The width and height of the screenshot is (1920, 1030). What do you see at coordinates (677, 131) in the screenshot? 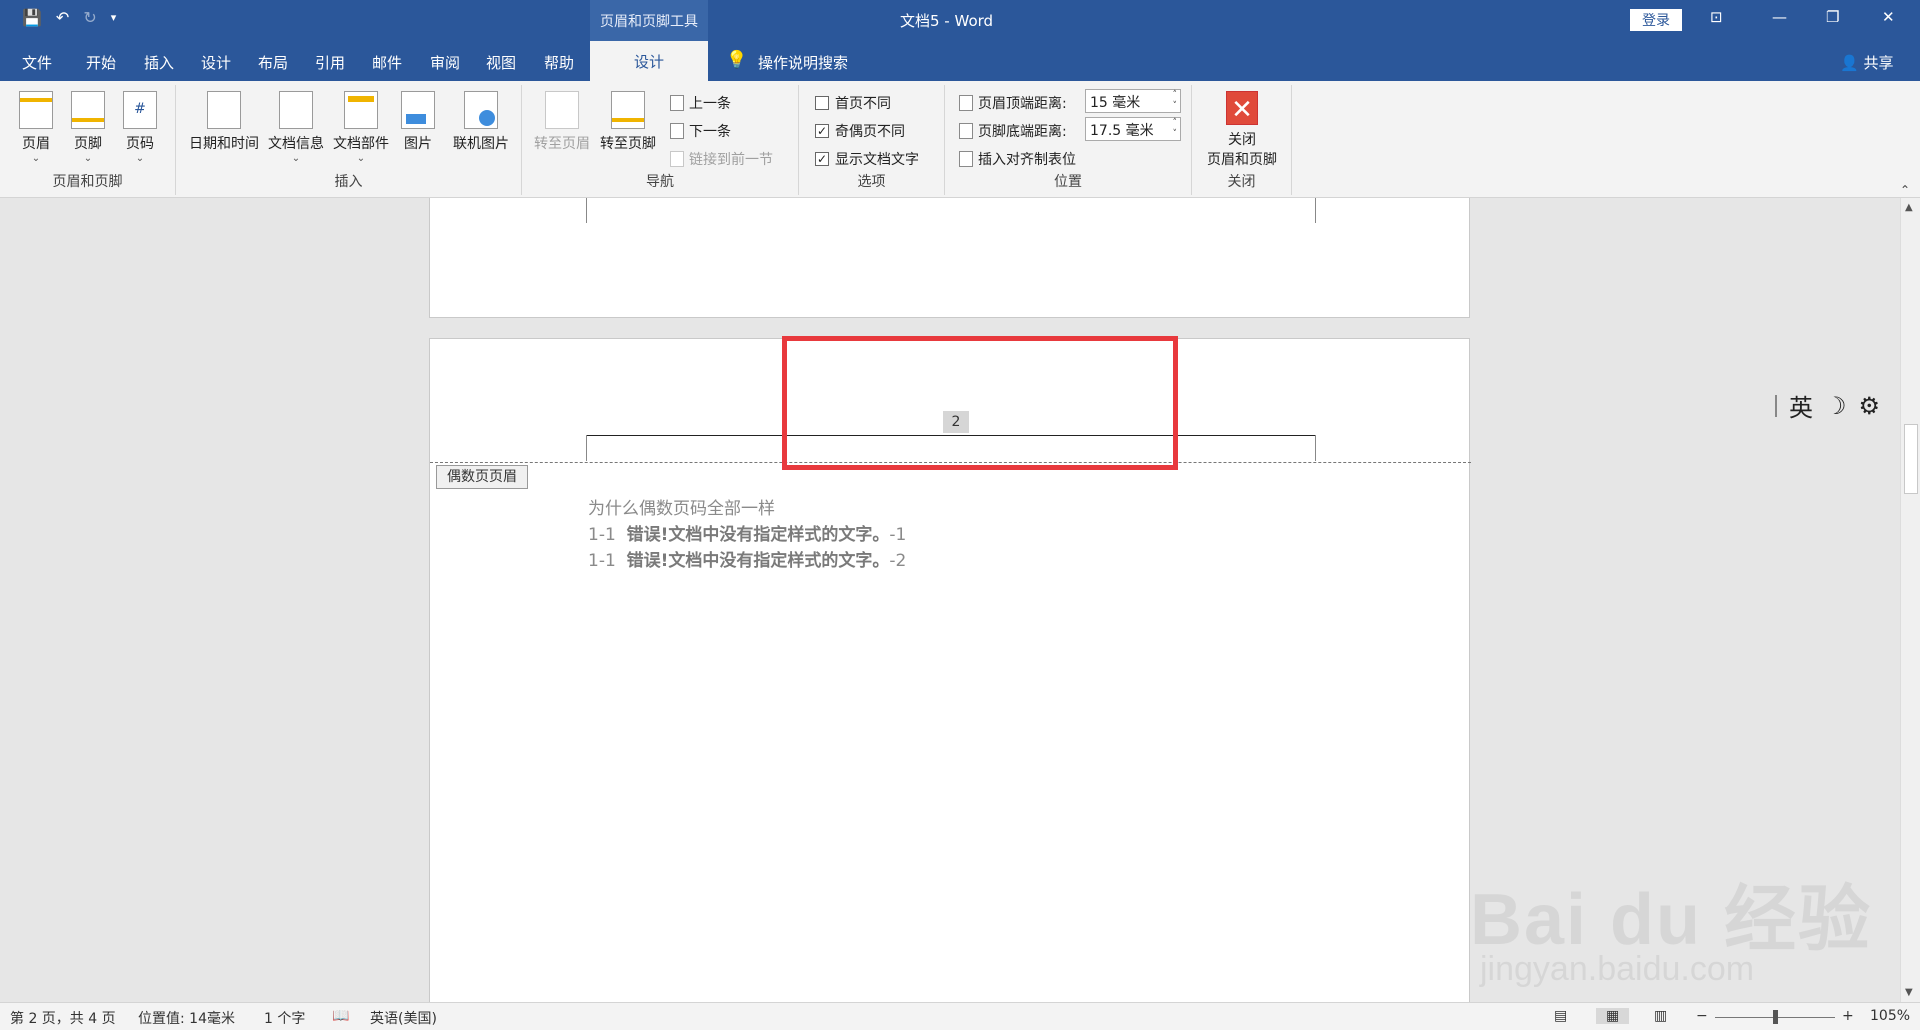
I see `next-icon` at bounding box center [677, 131].